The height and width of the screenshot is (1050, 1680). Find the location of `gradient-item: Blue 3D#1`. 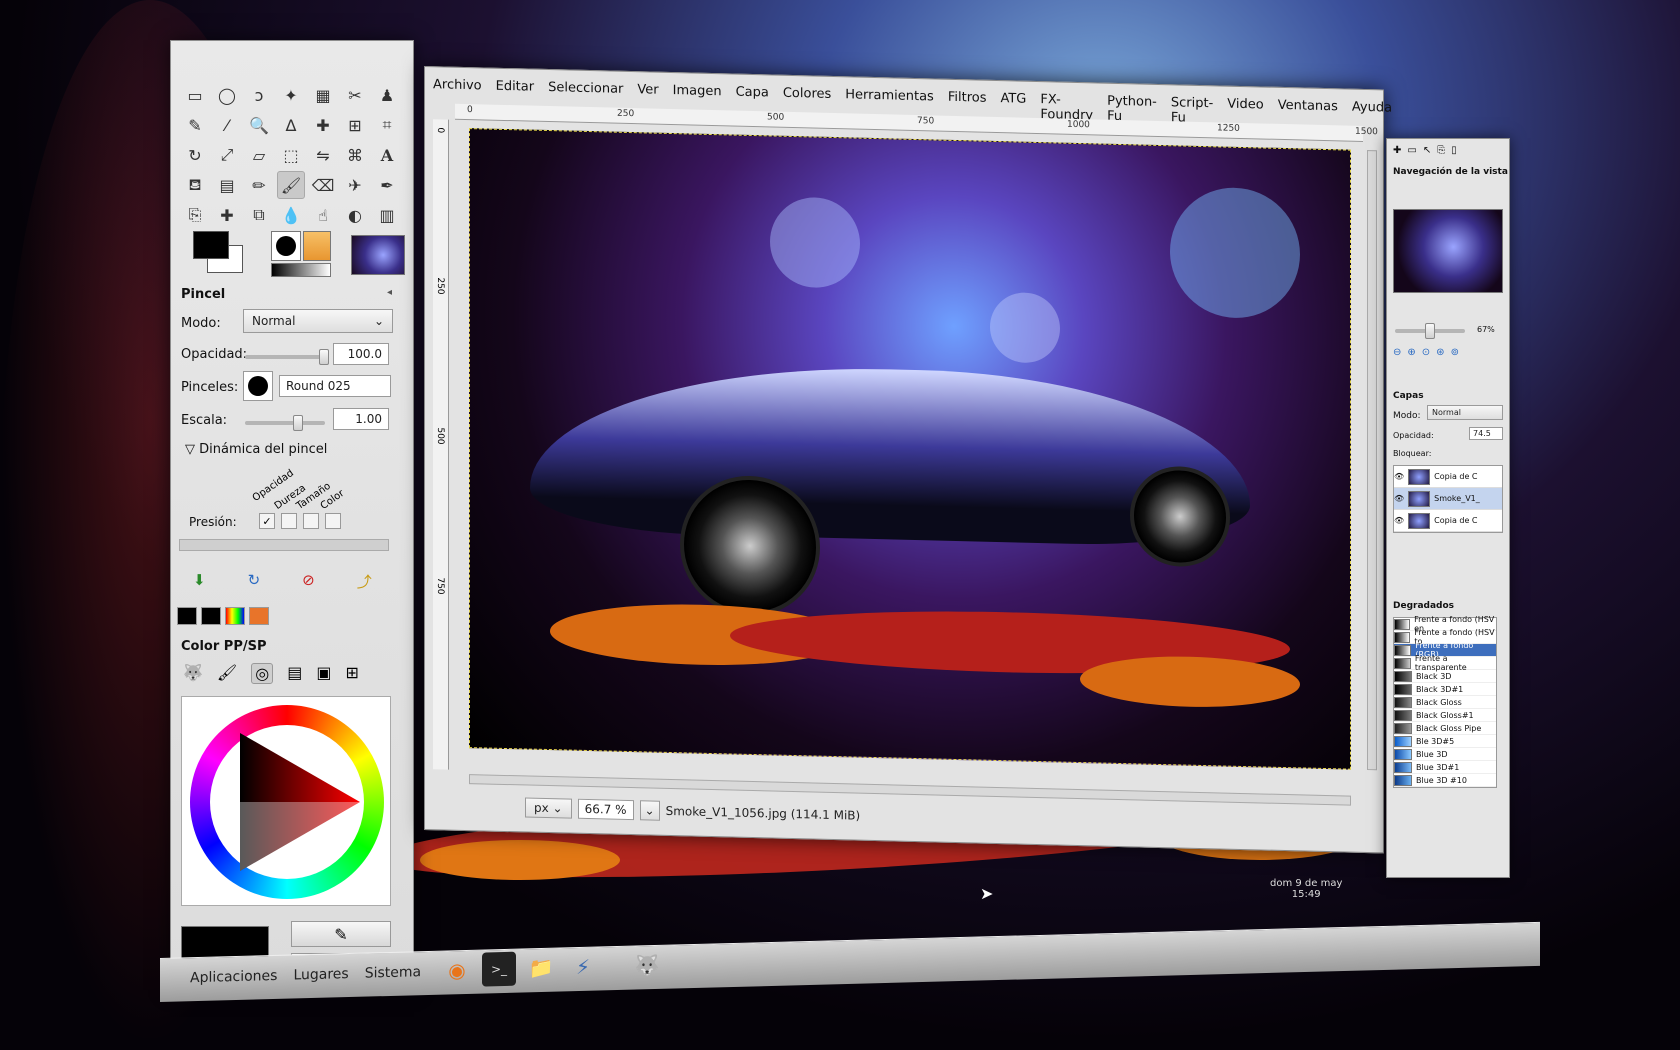

gradient-item: Blue 3D#1 is located at coordinates (1445, 767).